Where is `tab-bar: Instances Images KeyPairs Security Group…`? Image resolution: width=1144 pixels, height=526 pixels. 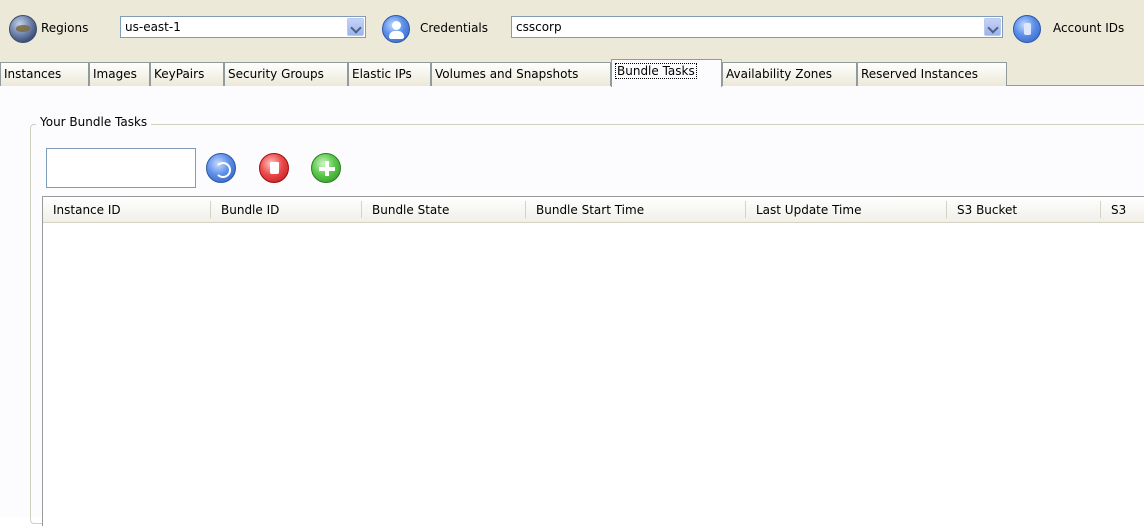 tab-bar: Instances Images KeyPairs Security Group… is located at coordinates (572, 72).